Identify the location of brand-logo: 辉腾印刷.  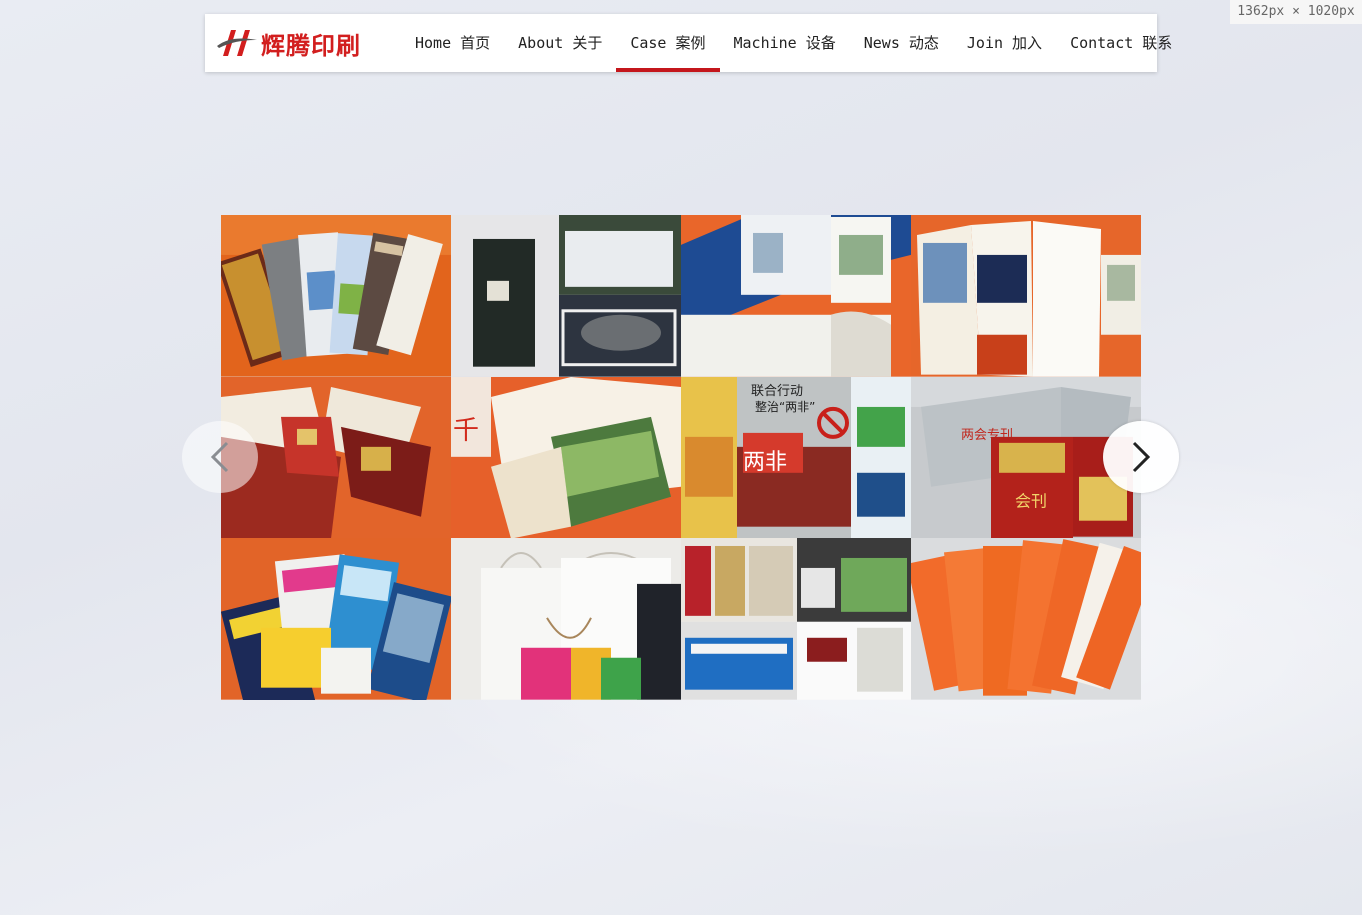
(295, 43).